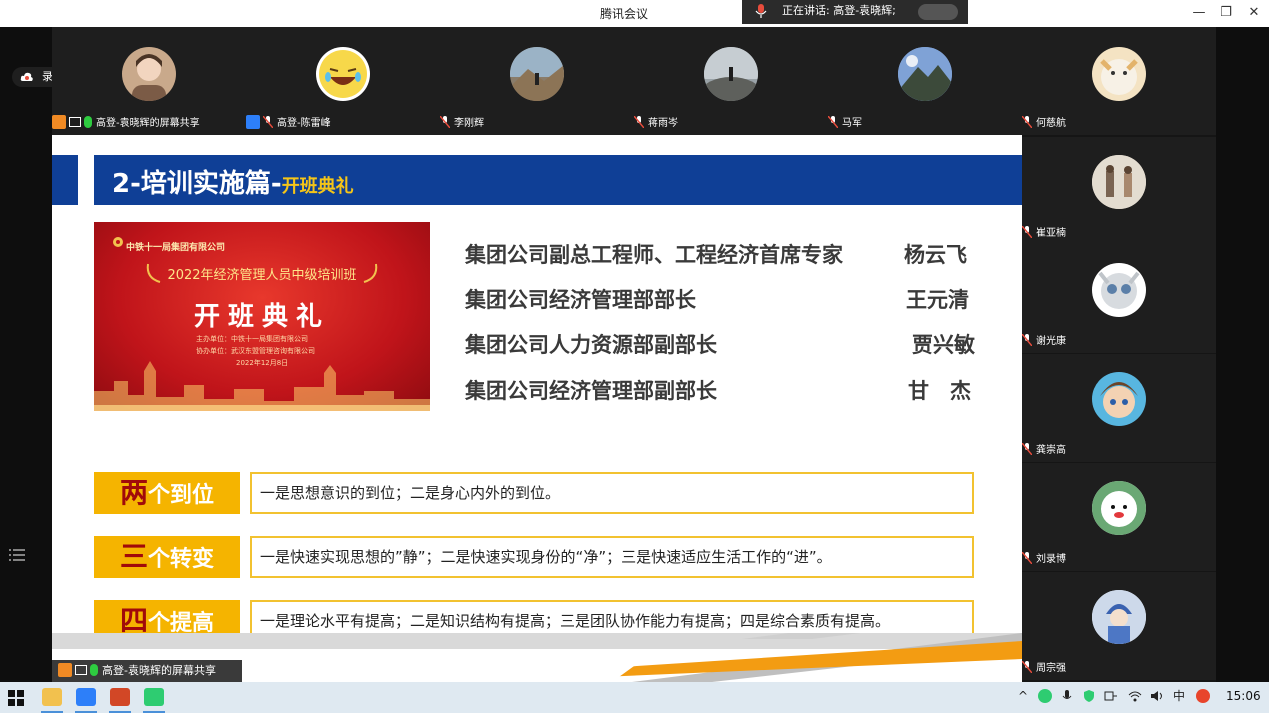 This screenshot has height=713, width=1269. What do you see at coordinates (1111, 696) in the screenshot?
I see `network-device-icon` at bounding box center [1111, 696].